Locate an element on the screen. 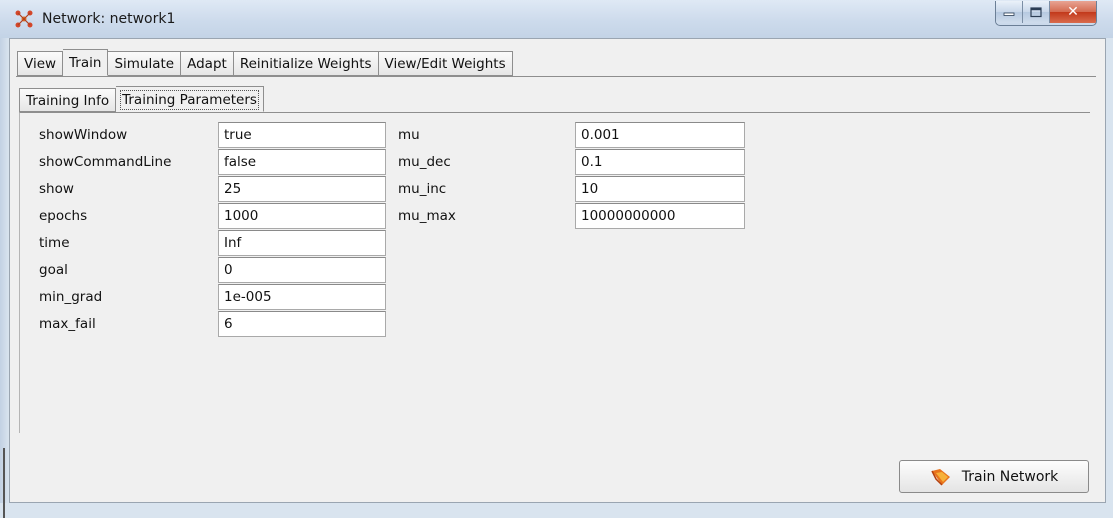 The height and width of the screenshot is (518, 1113). title-bar: Network: network1 ✕ is located at coordinates (556, 19).